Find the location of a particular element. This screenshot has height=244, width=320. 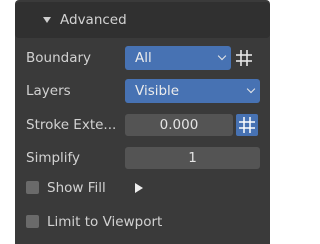

expand-triangle-icon is located at coordinates (47, 20).